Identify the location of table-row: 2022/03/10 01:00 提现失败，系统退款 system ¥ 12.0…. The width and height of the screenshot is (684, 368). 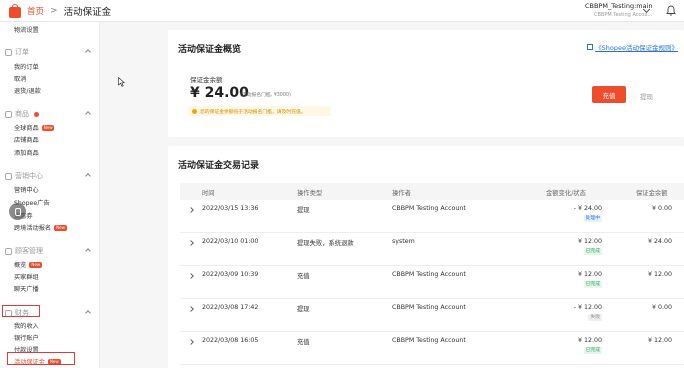
(432, 249).